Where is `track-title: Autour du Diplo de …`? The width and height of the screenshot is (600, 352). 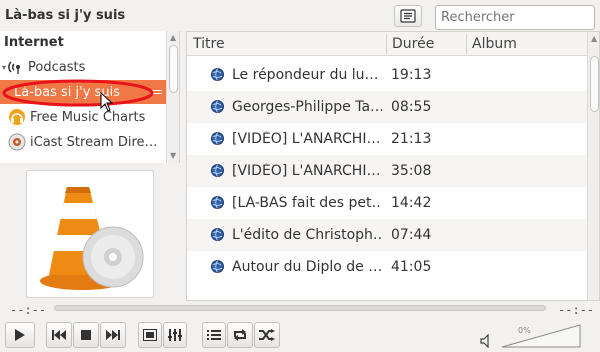 track-title: Autour du Diplo de … is located at coordinates (307, 267).